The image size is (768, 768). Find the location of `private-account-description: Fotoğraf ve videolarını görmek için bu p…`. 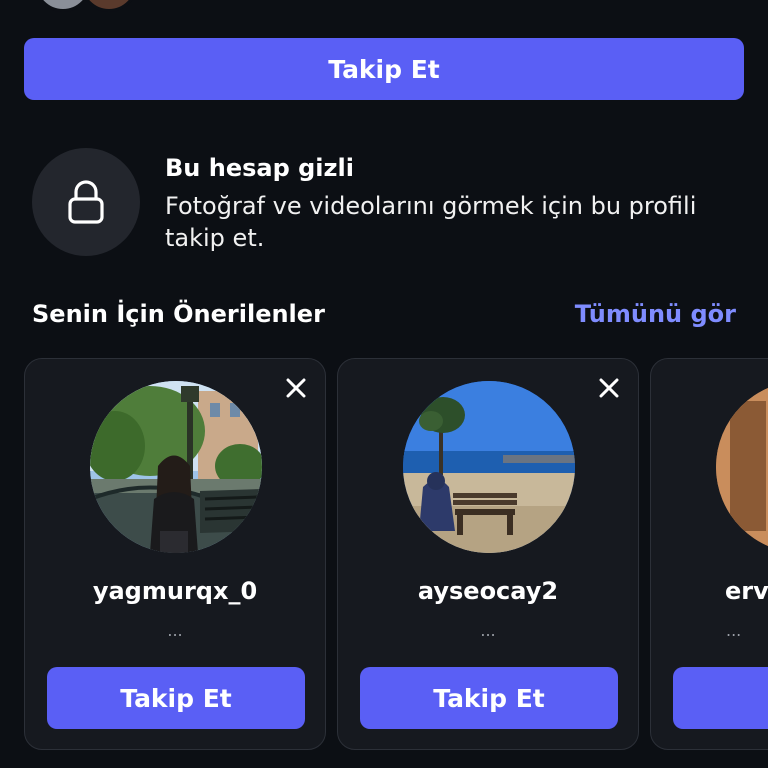

private-account-description: Fotoğraf ve videolarını görmek için bu p… is located at coordinates (431, 222).